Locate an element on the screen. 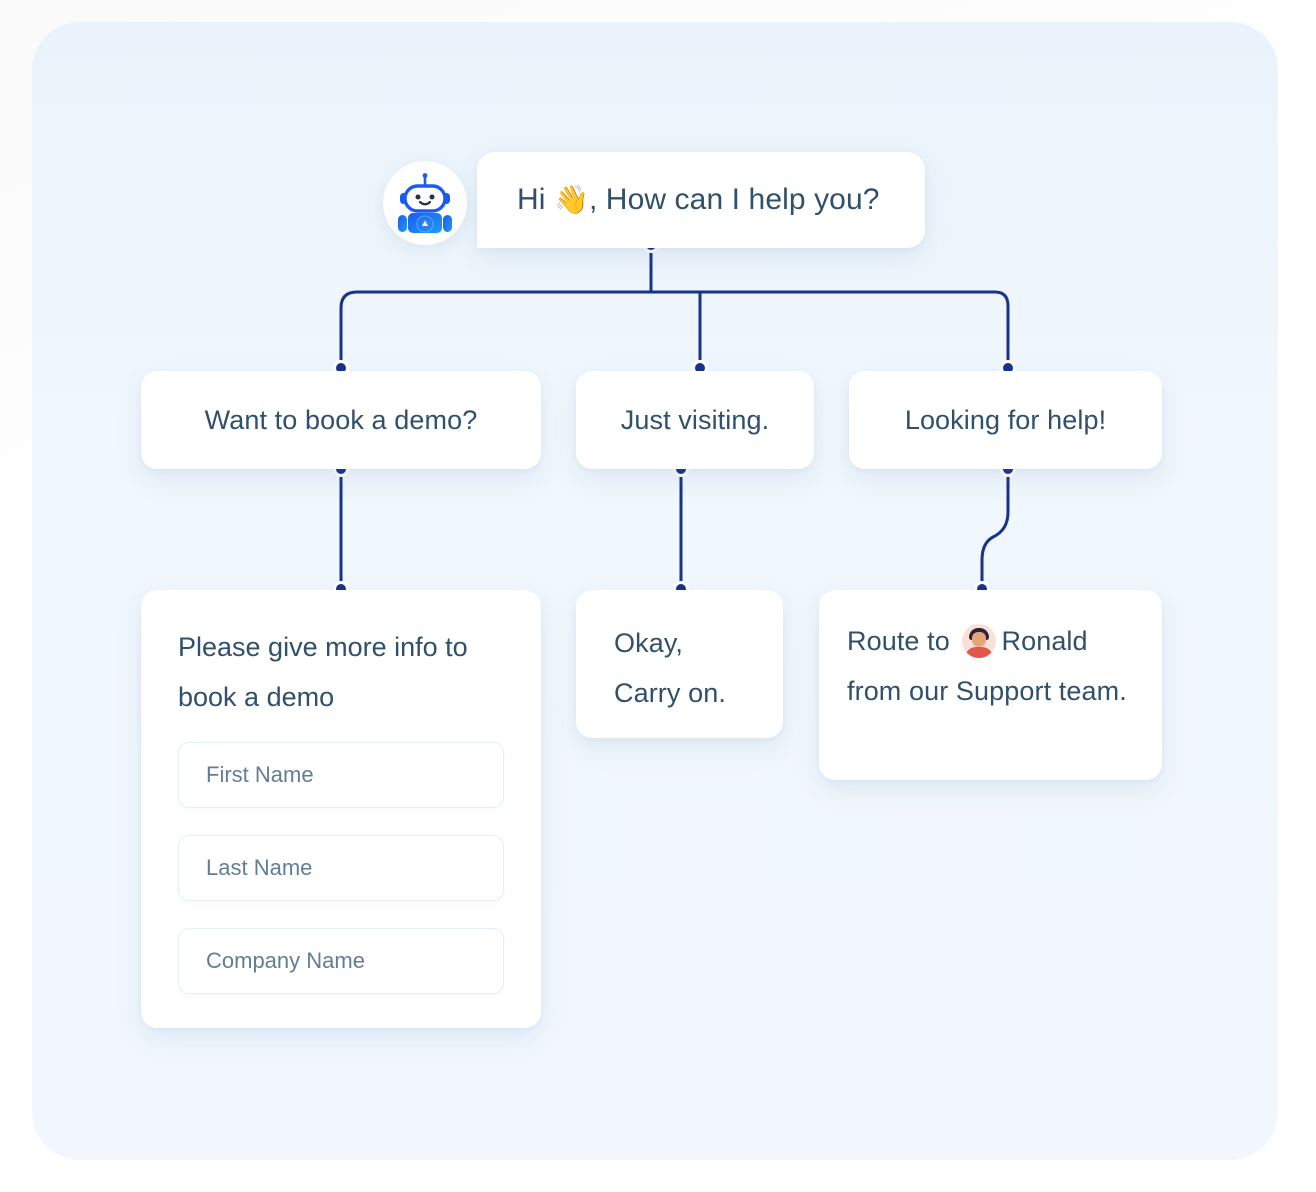 This screenshot has width=1316, height=1192. robot-avatar-icon is located at coordinates (425, 203).